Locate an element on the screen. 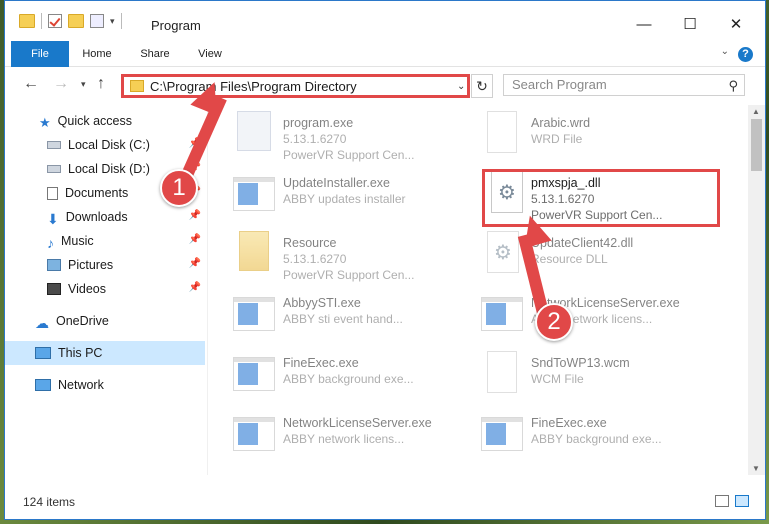  back-icon: ← is located at coordinates (31, 84).